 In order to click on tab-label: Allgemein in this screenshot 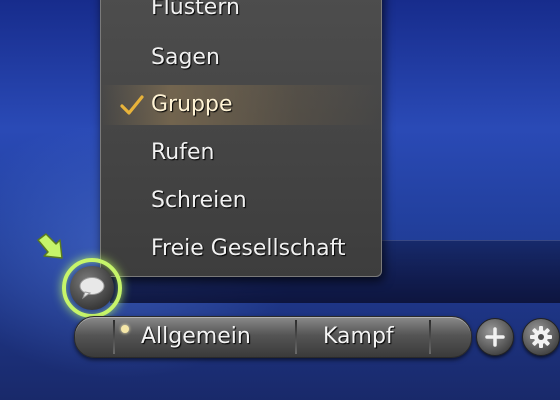, I will do `click(196, 336)`.